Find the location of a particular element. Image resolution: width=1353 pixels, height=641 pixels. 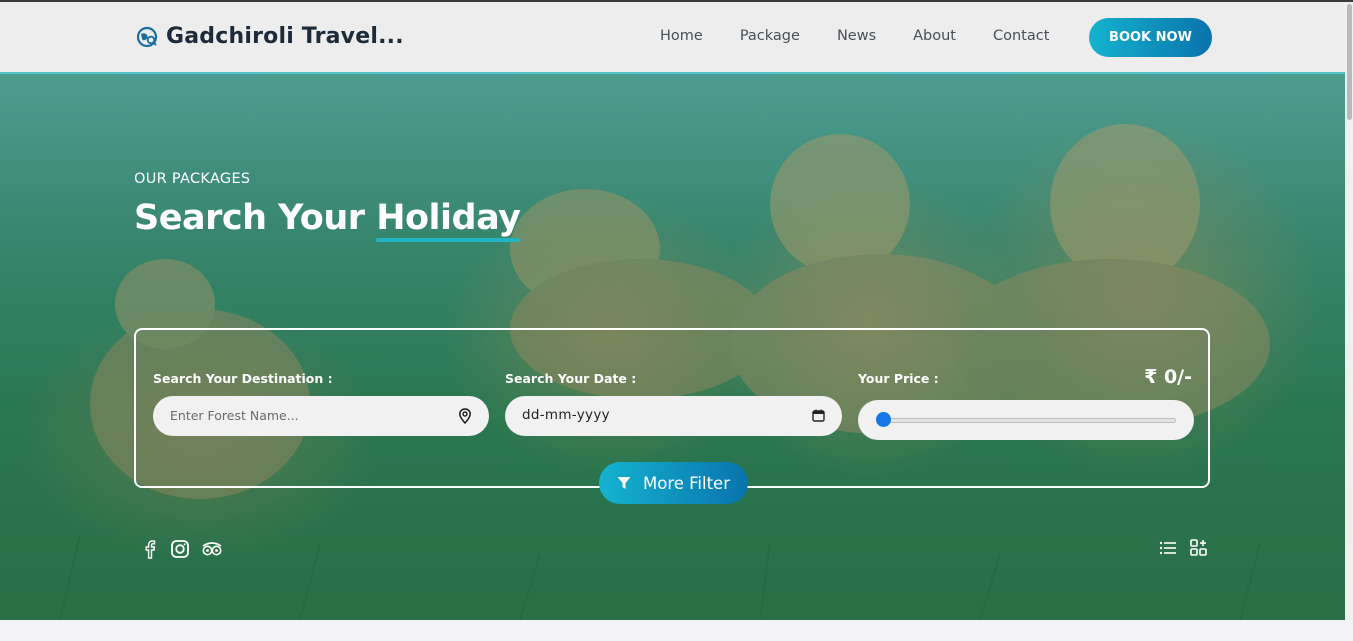

social-links is located at coordinates (182, 549).